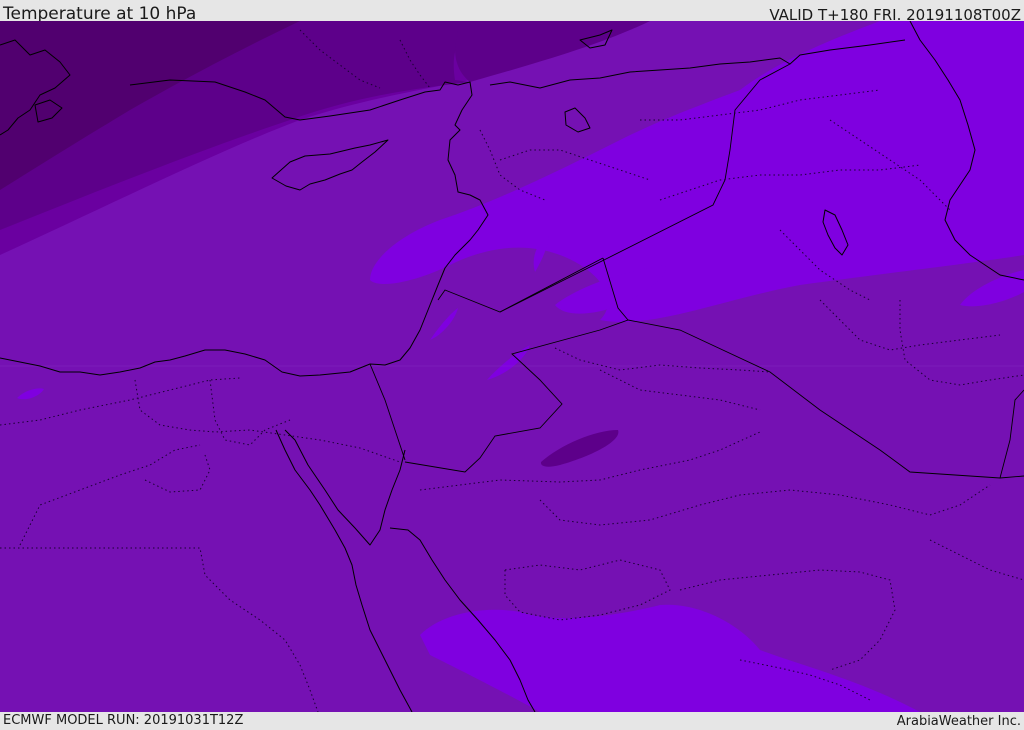 This screenshot has height=730, width=1024. I want to click on credit-label: ArabiaWeather Inc., so click(958, 721).